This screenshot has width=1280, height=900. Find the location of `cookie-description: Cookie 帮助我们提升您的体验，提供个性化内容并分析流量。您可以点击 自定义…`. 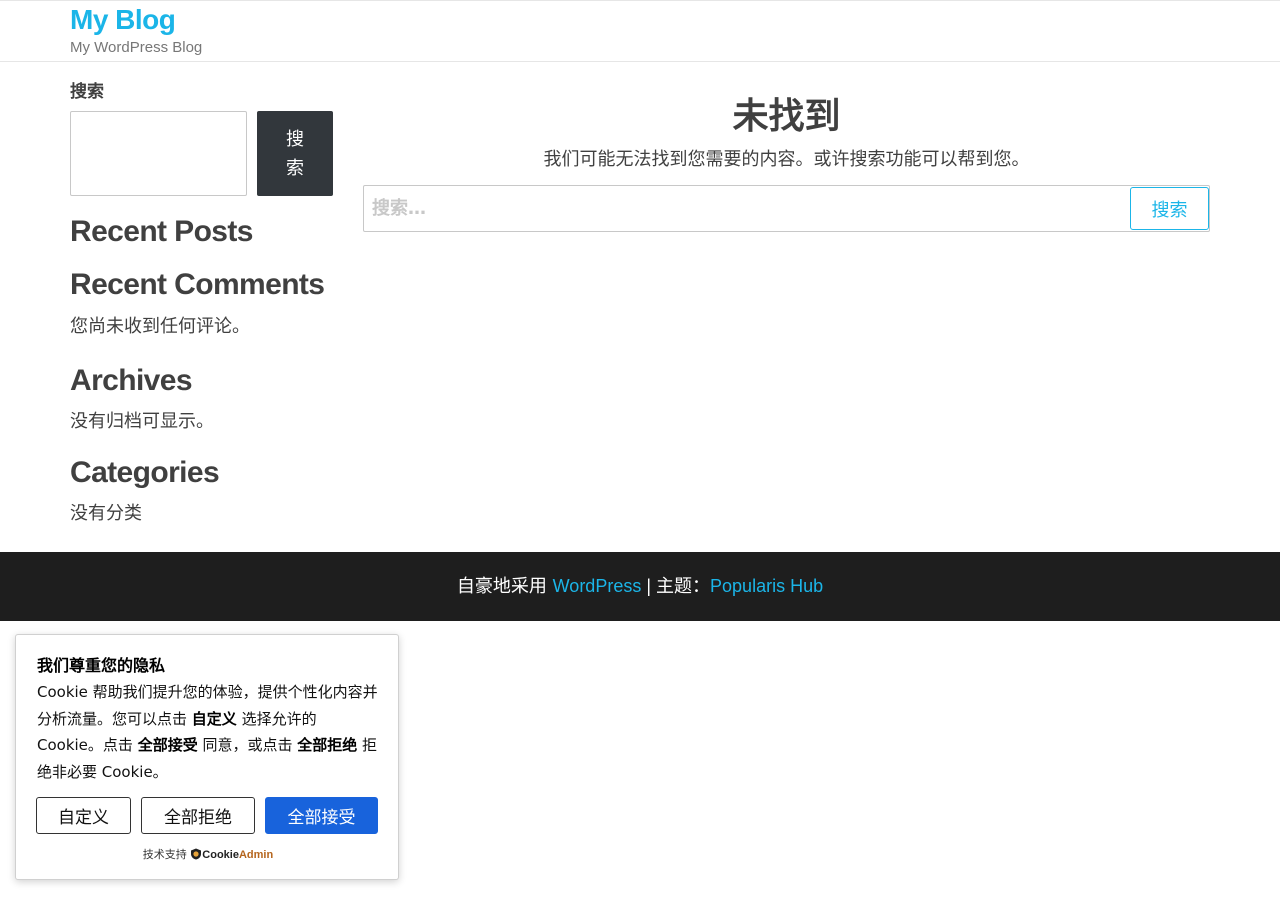

cookie-description: Cookie 帮助我们提升您的体验，提供个性化内容并分析流量。您可以点击 自定义… is located at coordinates (209, 732).